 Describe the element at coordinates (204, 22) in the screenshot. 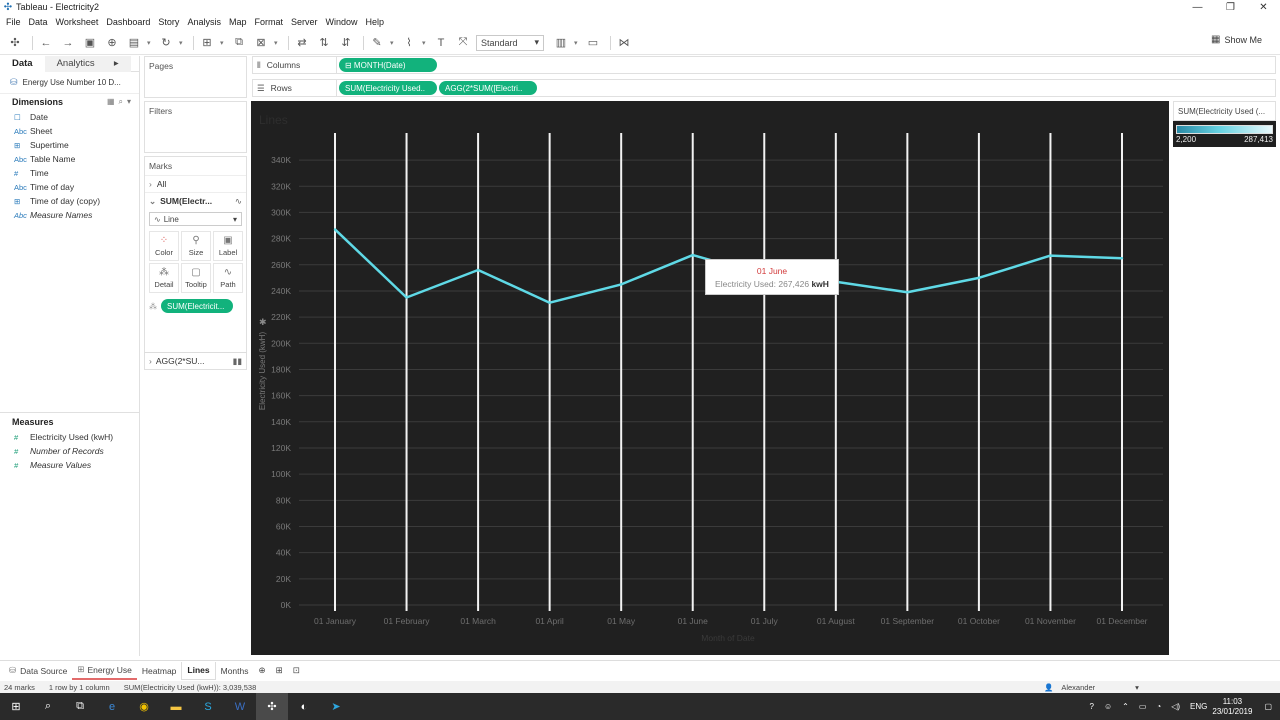

I see `menu-analysis: Analysis` at that location.